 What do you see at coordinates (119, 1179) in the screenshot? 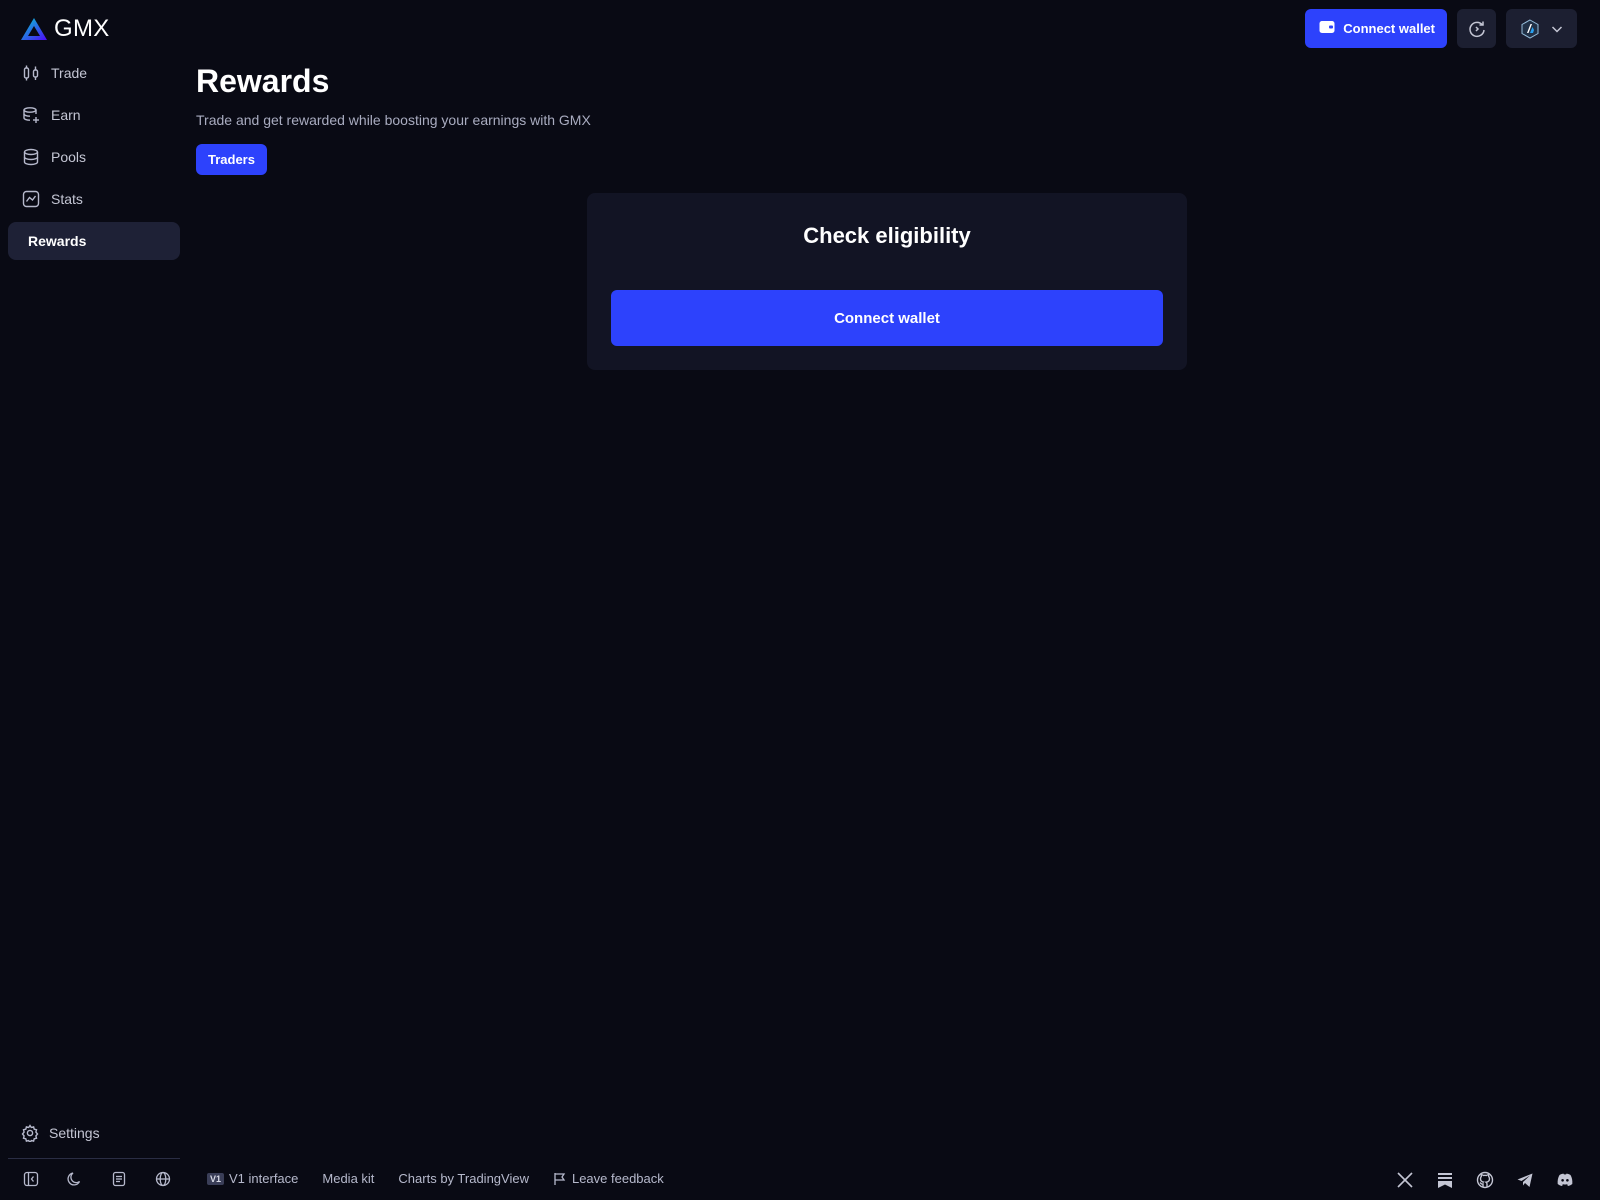
I see `docs-icon` at bounding box center [119, 1179].